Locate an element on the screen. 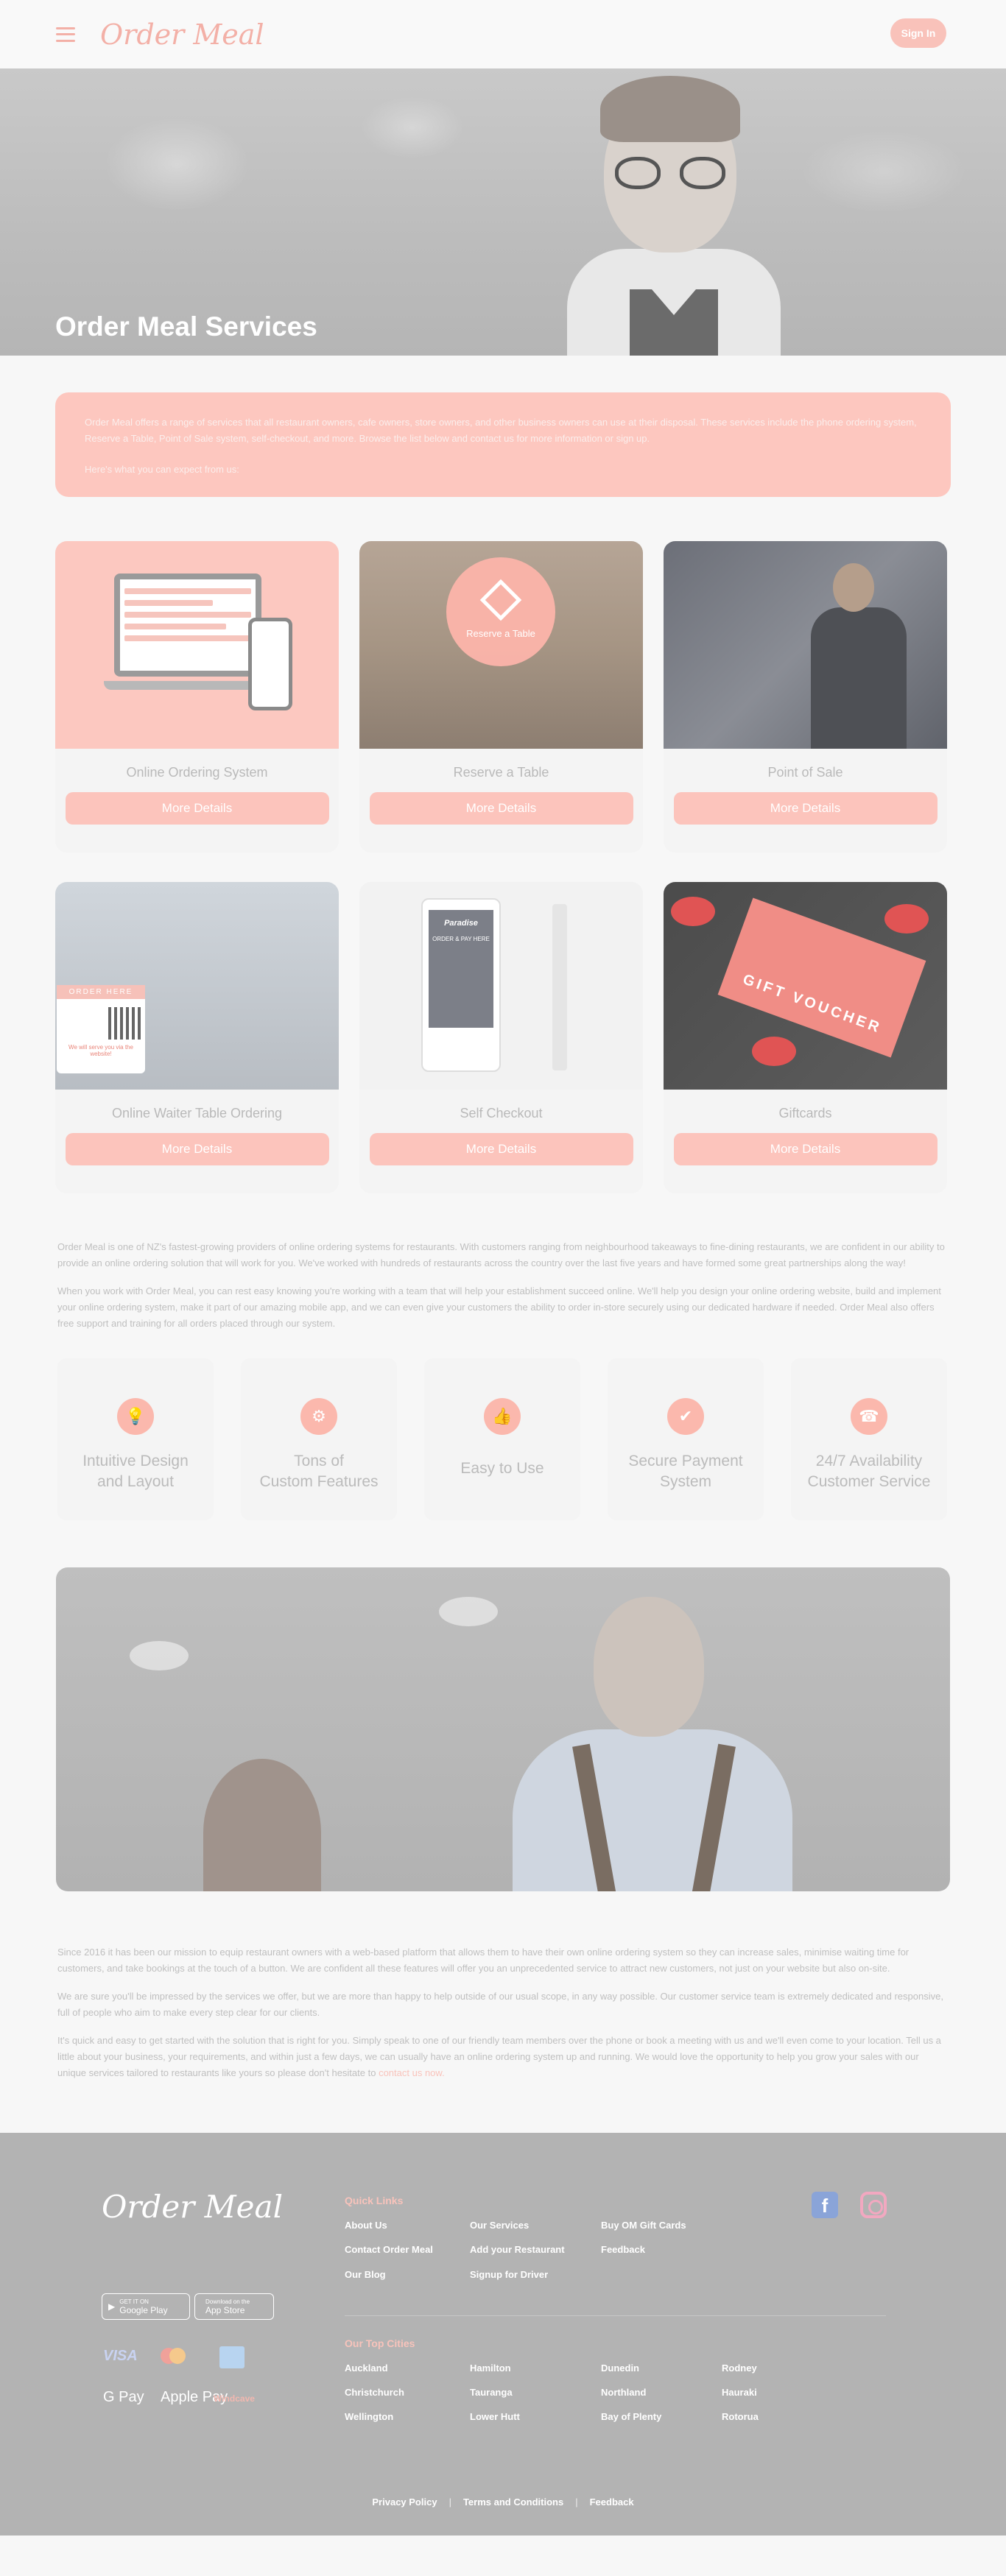 This screenshot has width=1006, height=2576. city-link: Christchurch is located at coordinates (374, 2392).